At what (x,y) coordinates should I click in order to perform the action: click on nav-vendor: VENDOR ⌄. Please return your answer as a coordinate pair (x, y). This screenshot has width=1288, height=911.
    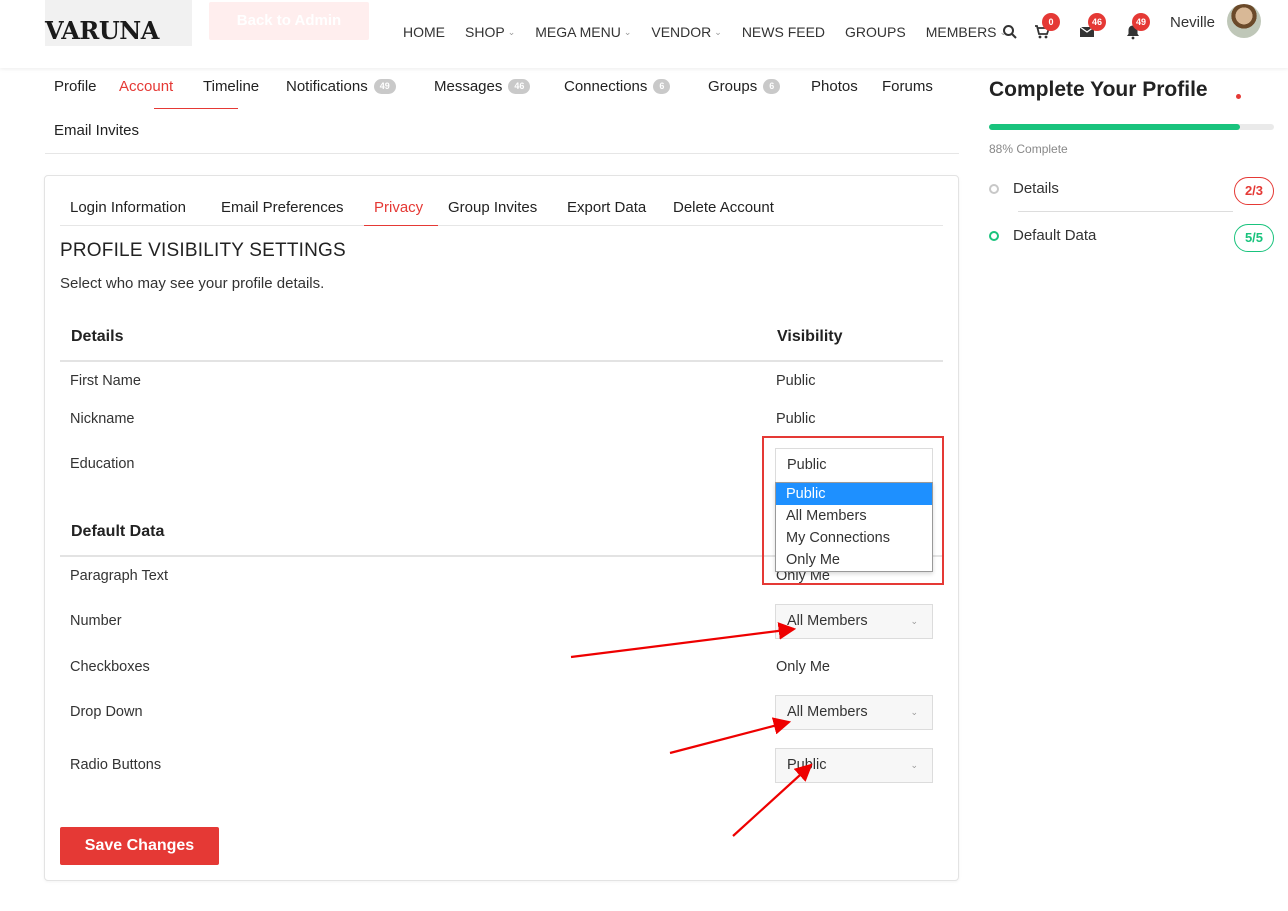
    Looking at the image, I should click on (686, 32).